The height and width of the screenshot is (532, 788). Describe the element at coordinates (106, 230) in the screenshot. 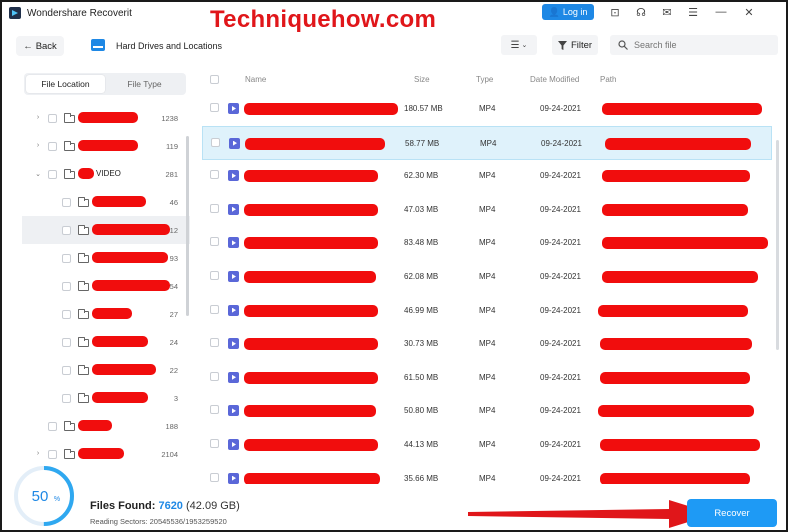

I see `tree-item: 12` at that location.